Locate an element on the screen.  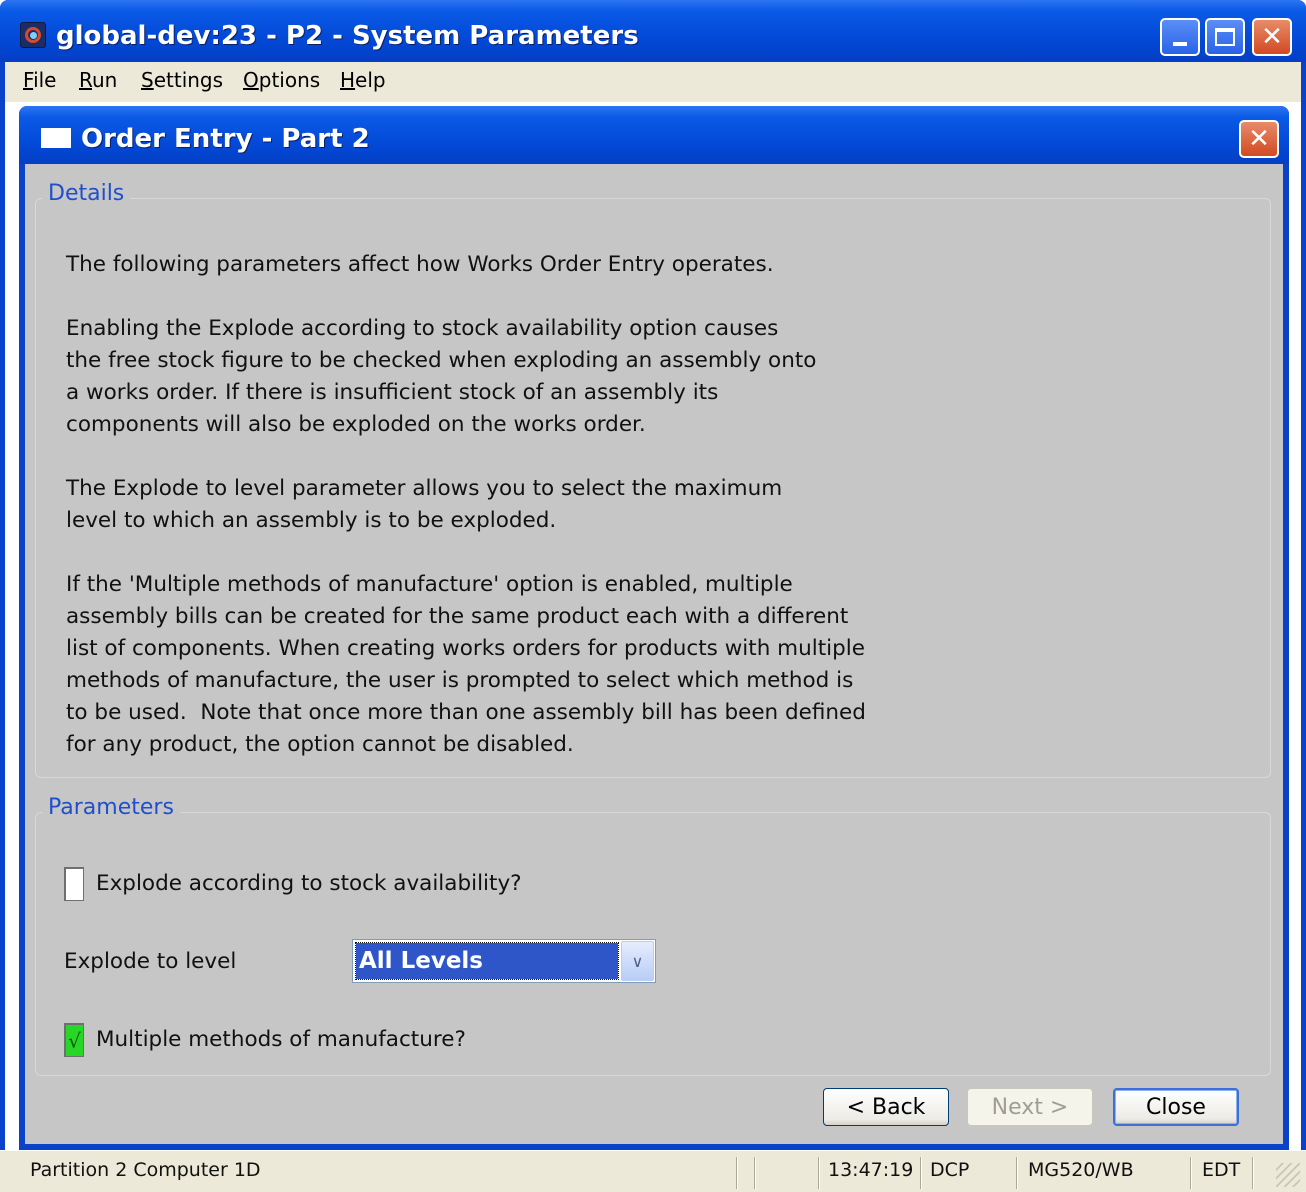
status-edit: EDT is located at coordinates (1221, 1170).